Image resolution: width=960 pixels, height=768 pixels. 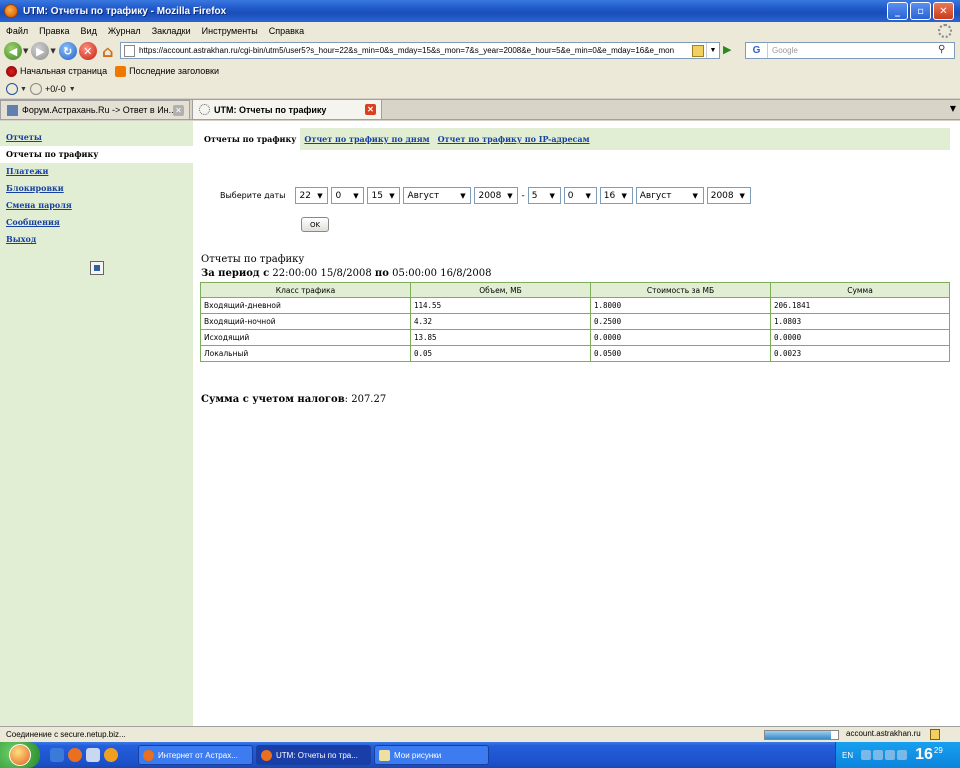 I want to click on stop-icon: ✕, so click(x=87, y=51).